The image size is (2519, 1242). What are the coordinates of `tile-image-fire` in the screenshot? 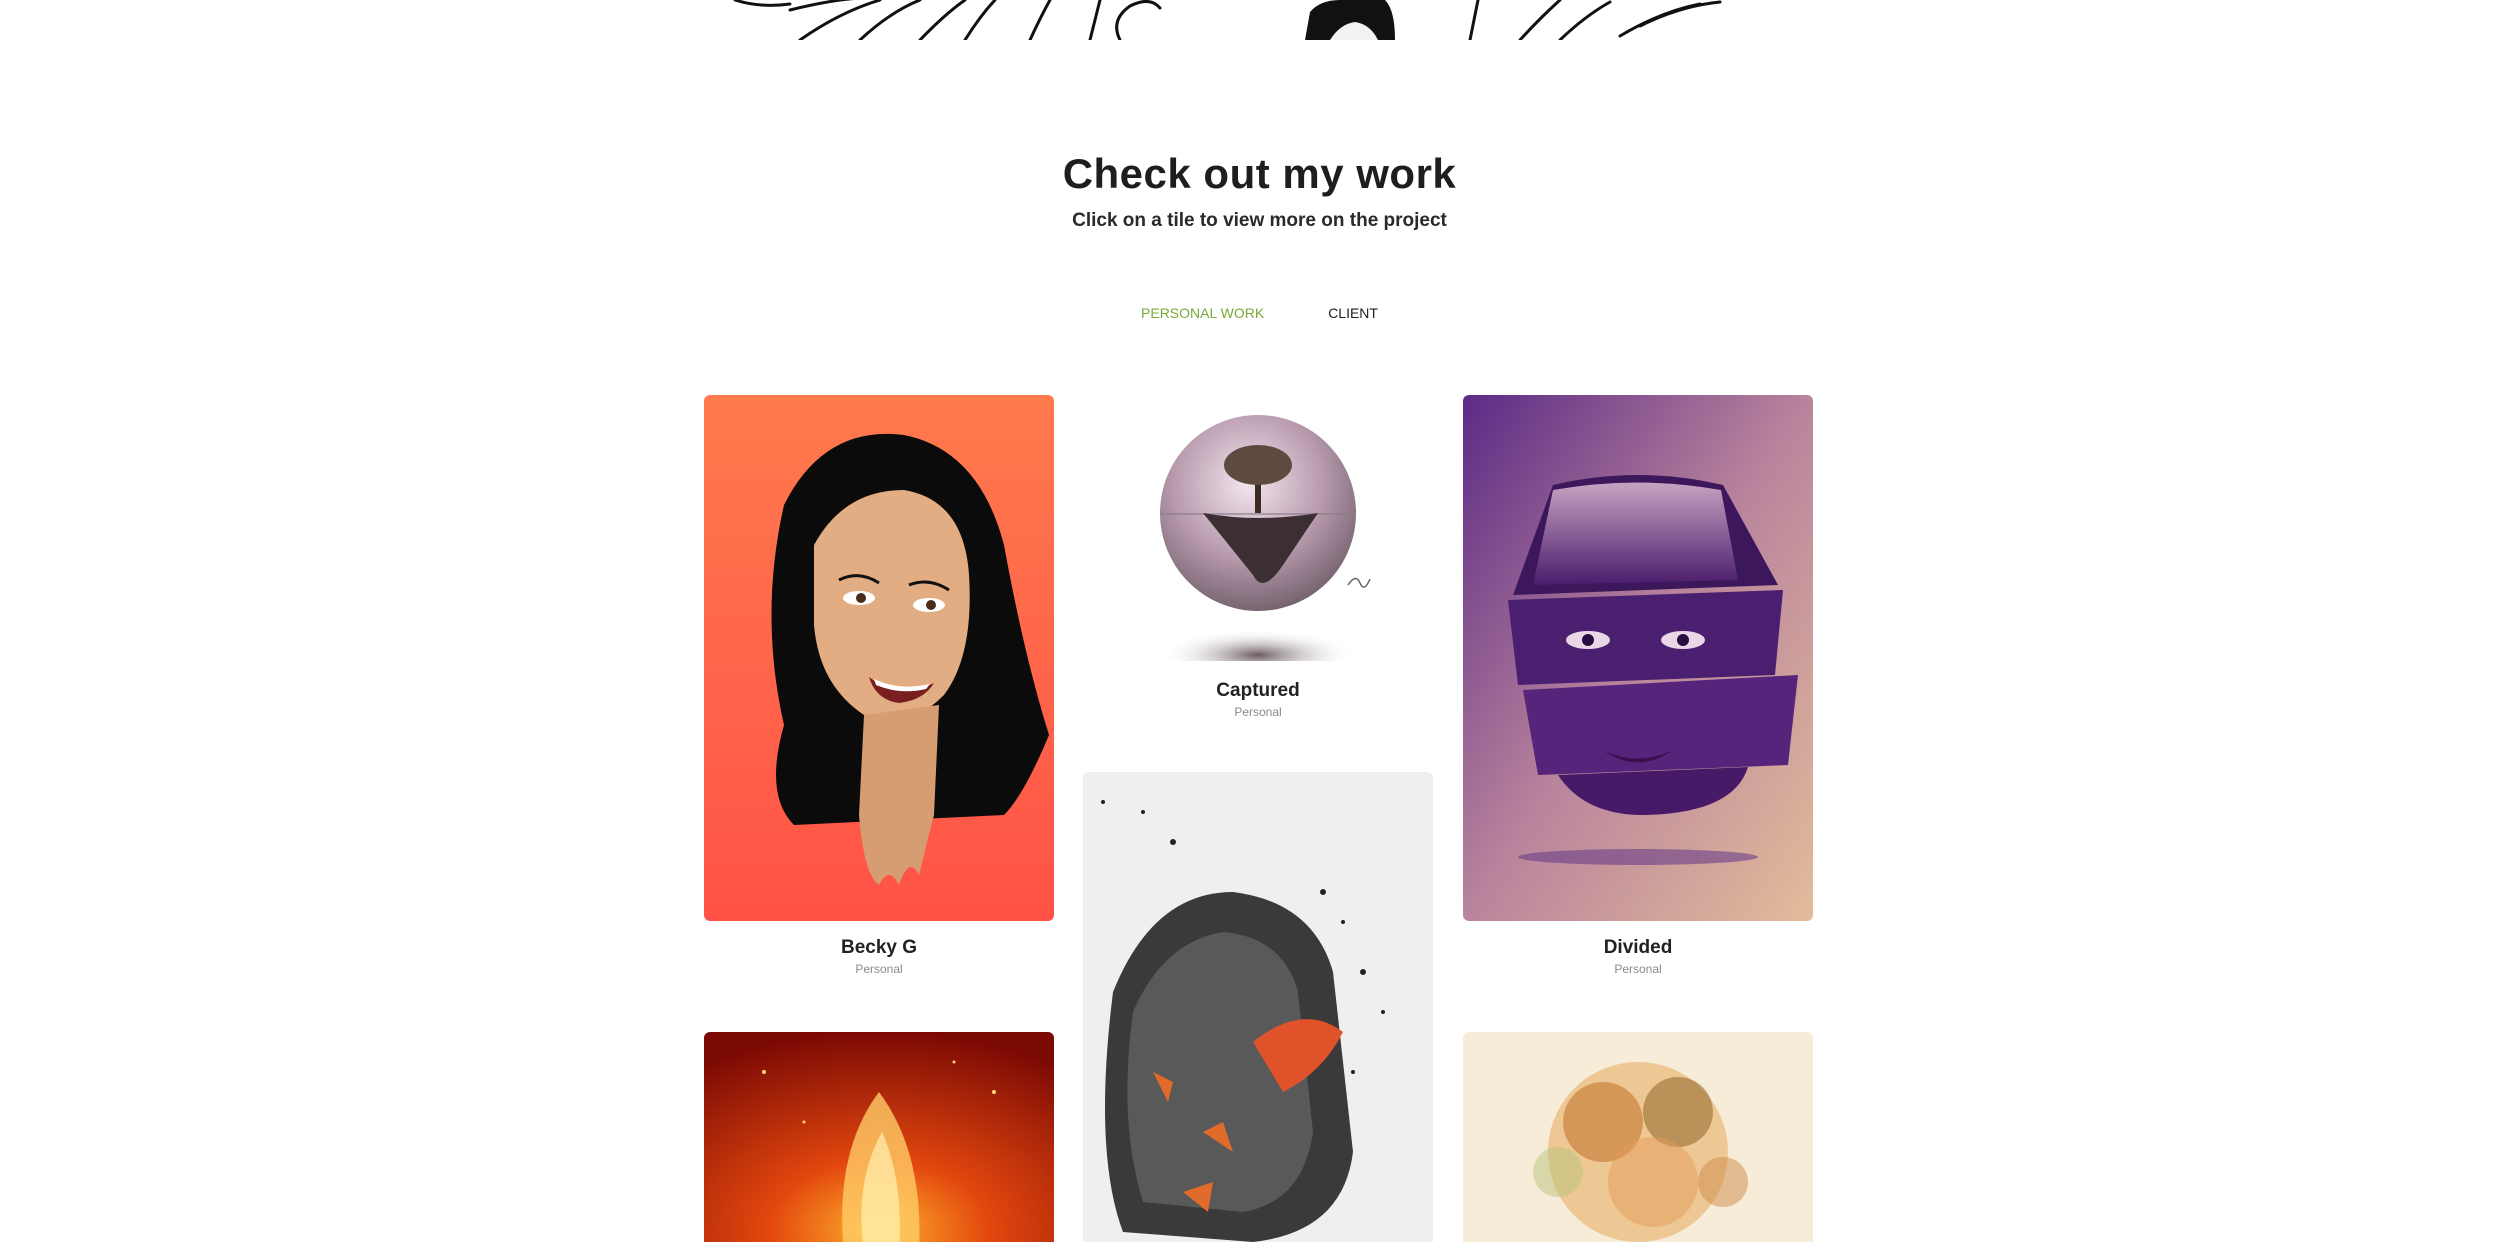 It's located at (879, 1137).